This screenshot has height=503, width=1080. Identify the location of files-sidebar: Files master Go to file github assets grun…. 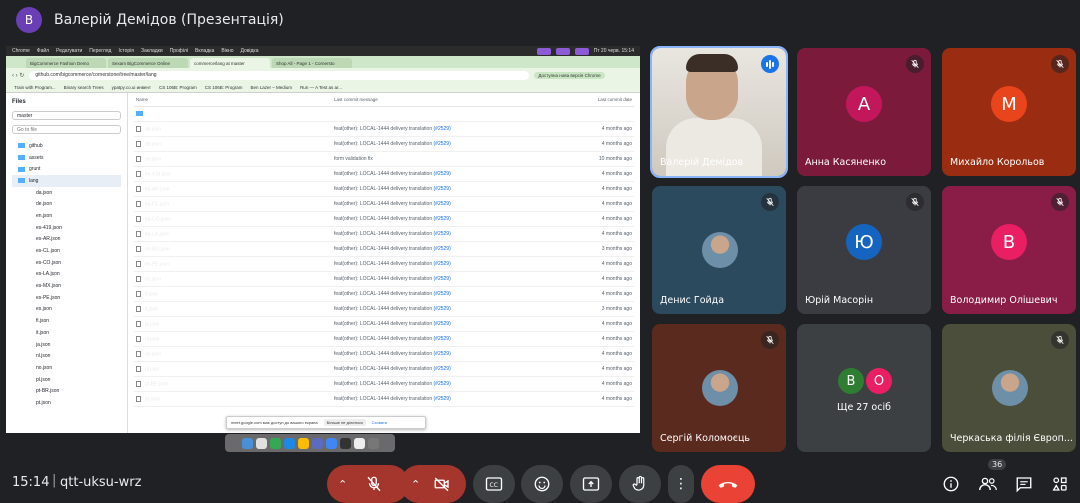
(67, 263).